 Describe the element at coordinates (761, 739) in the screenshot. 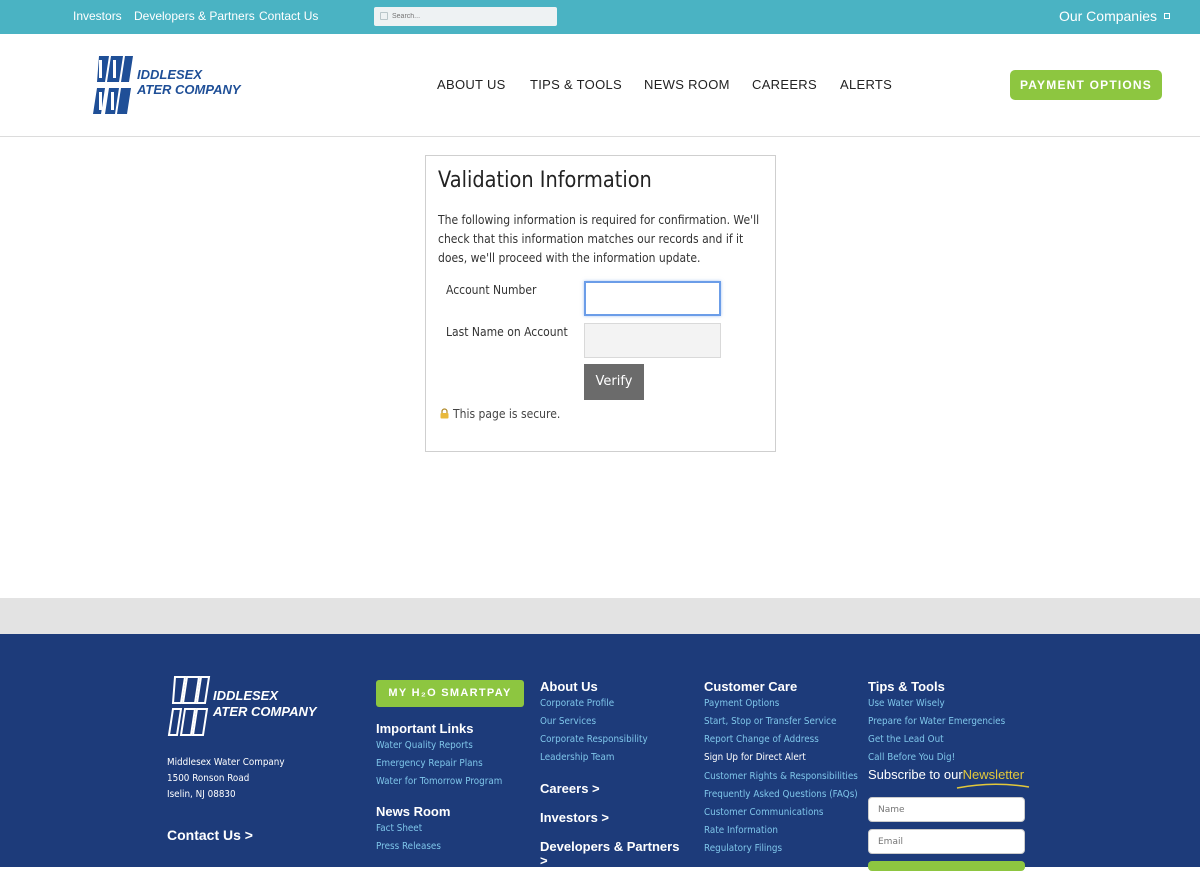

I see `footer-link-change-address: Report Change of Address` at that location.